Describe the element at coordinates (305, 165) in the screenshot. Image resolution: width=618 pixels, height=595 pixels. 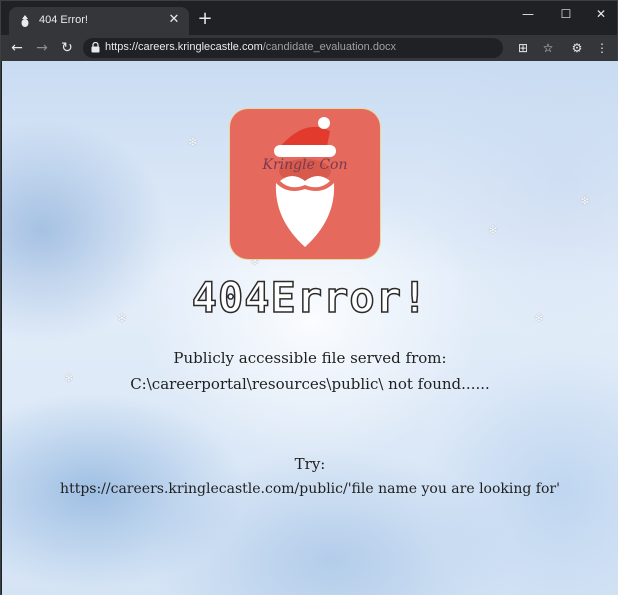
I see `logo-text: Kringle Con` at that location.